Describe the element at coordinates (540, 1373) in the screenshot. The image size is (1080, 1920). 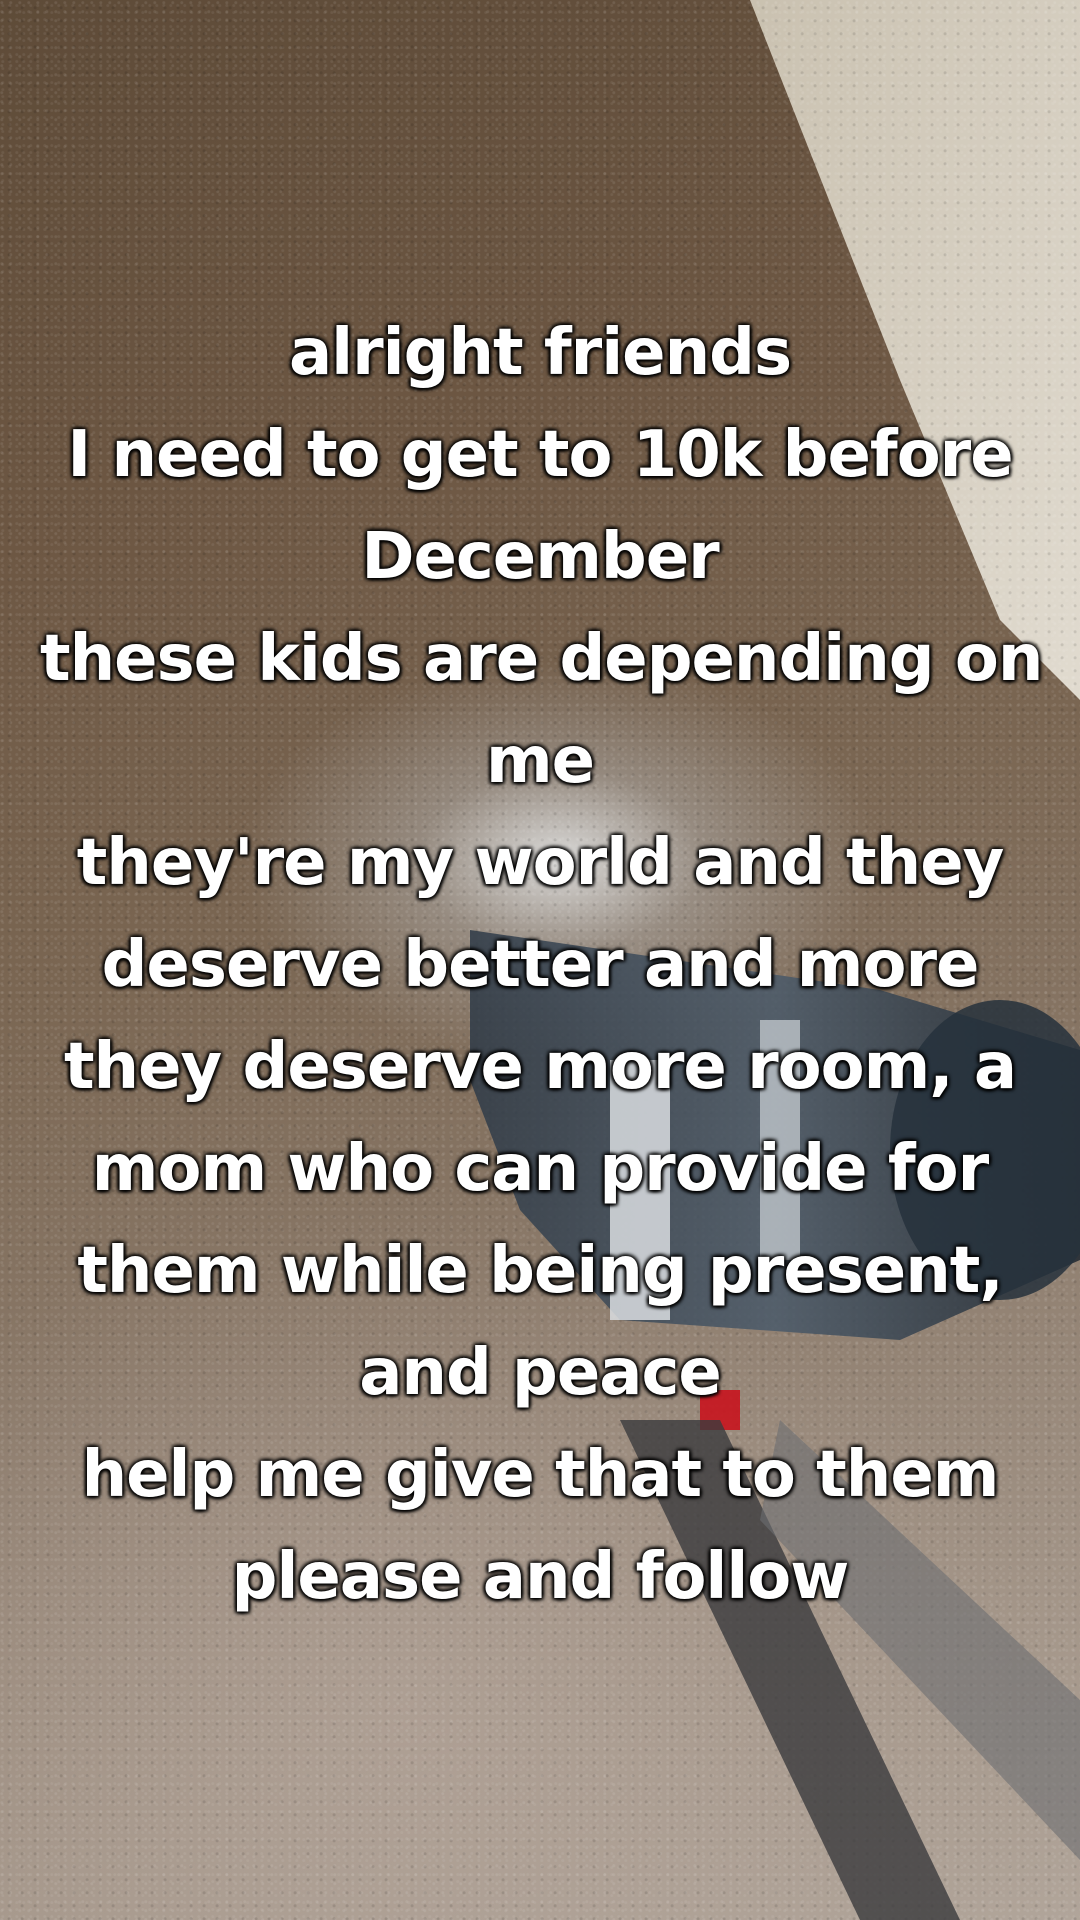
I see `caption-line: and peace` at that location.